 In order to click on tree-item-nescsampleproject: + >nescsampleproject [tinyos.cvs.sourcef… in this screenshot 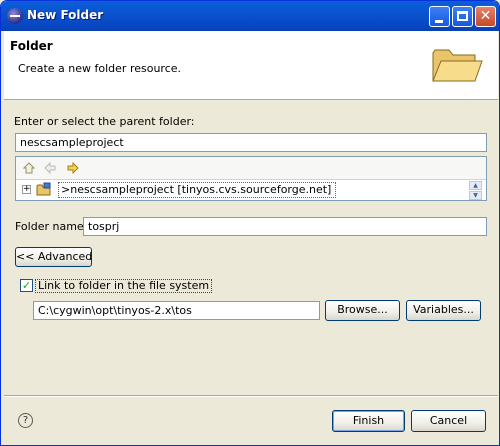, I will do `click(250, 190)`.